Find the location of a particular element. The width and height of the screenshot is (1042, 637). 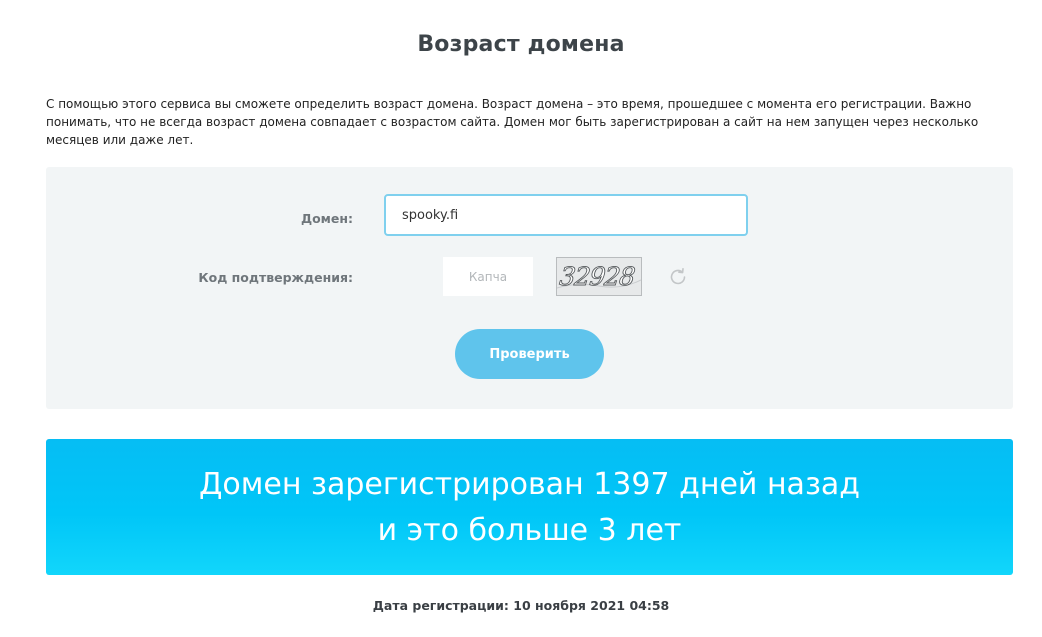

result-line-years: и это больше 3 лет is located at coordinates (529, 530).